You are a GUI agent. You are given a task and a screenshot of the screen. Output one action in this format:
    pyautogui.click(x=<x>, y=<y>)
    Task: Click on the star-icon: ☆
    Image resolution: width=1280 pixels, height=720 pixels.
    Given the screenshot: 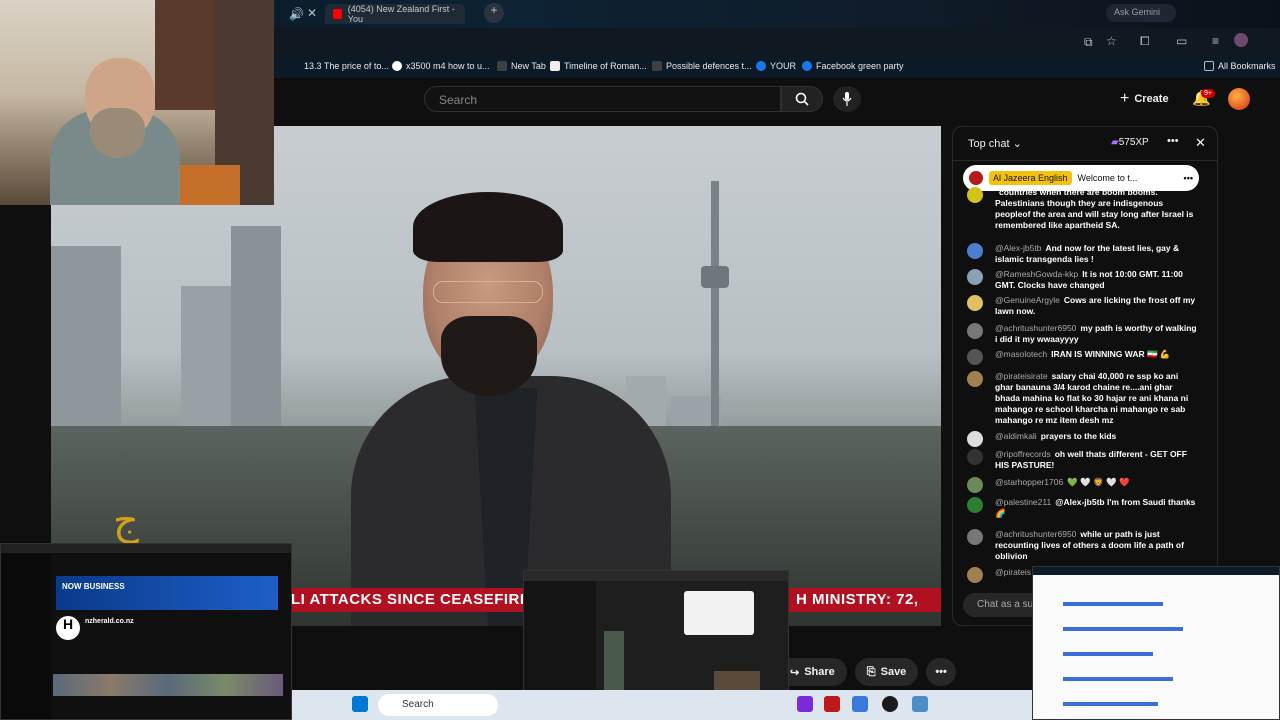 What is the action you would take?
    pyautogui.click(x=1111, y=41)
    